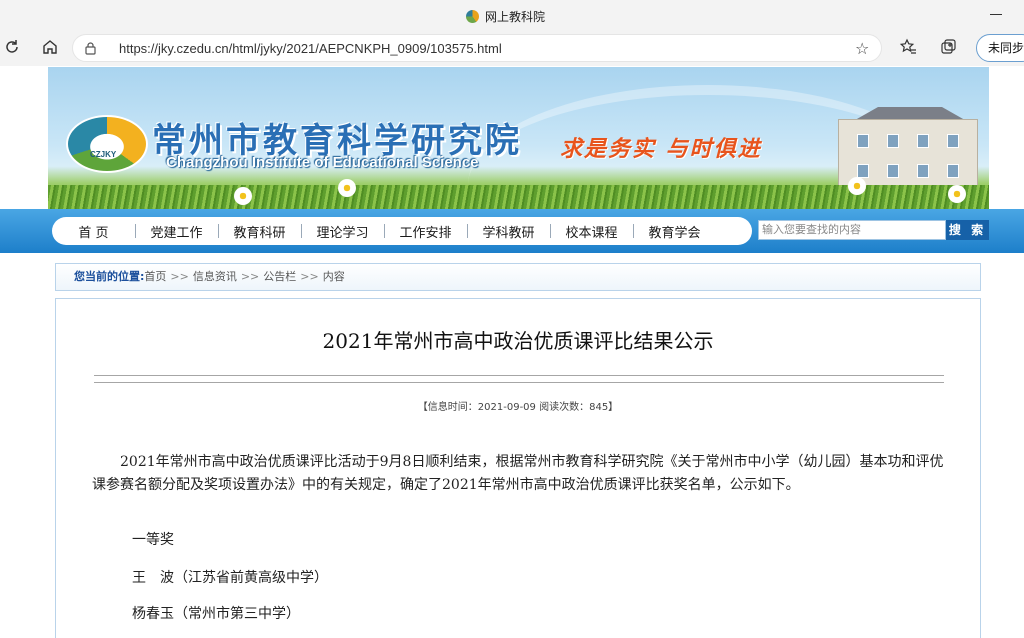 This screenshot has height=638, width=1024. Describe the element at coordinates (12, 48) in the screenshot. I see `refresh-icon` at that location.